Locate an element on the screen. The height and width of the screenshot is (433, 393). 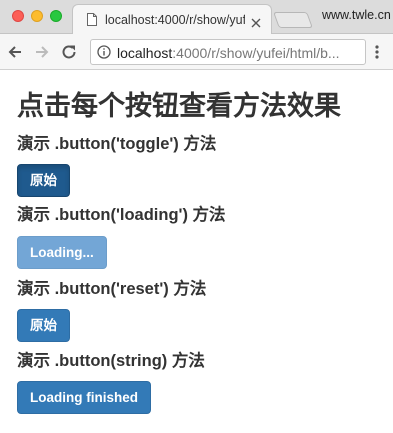
zoom-window-button is located at coordinates (56, 16).